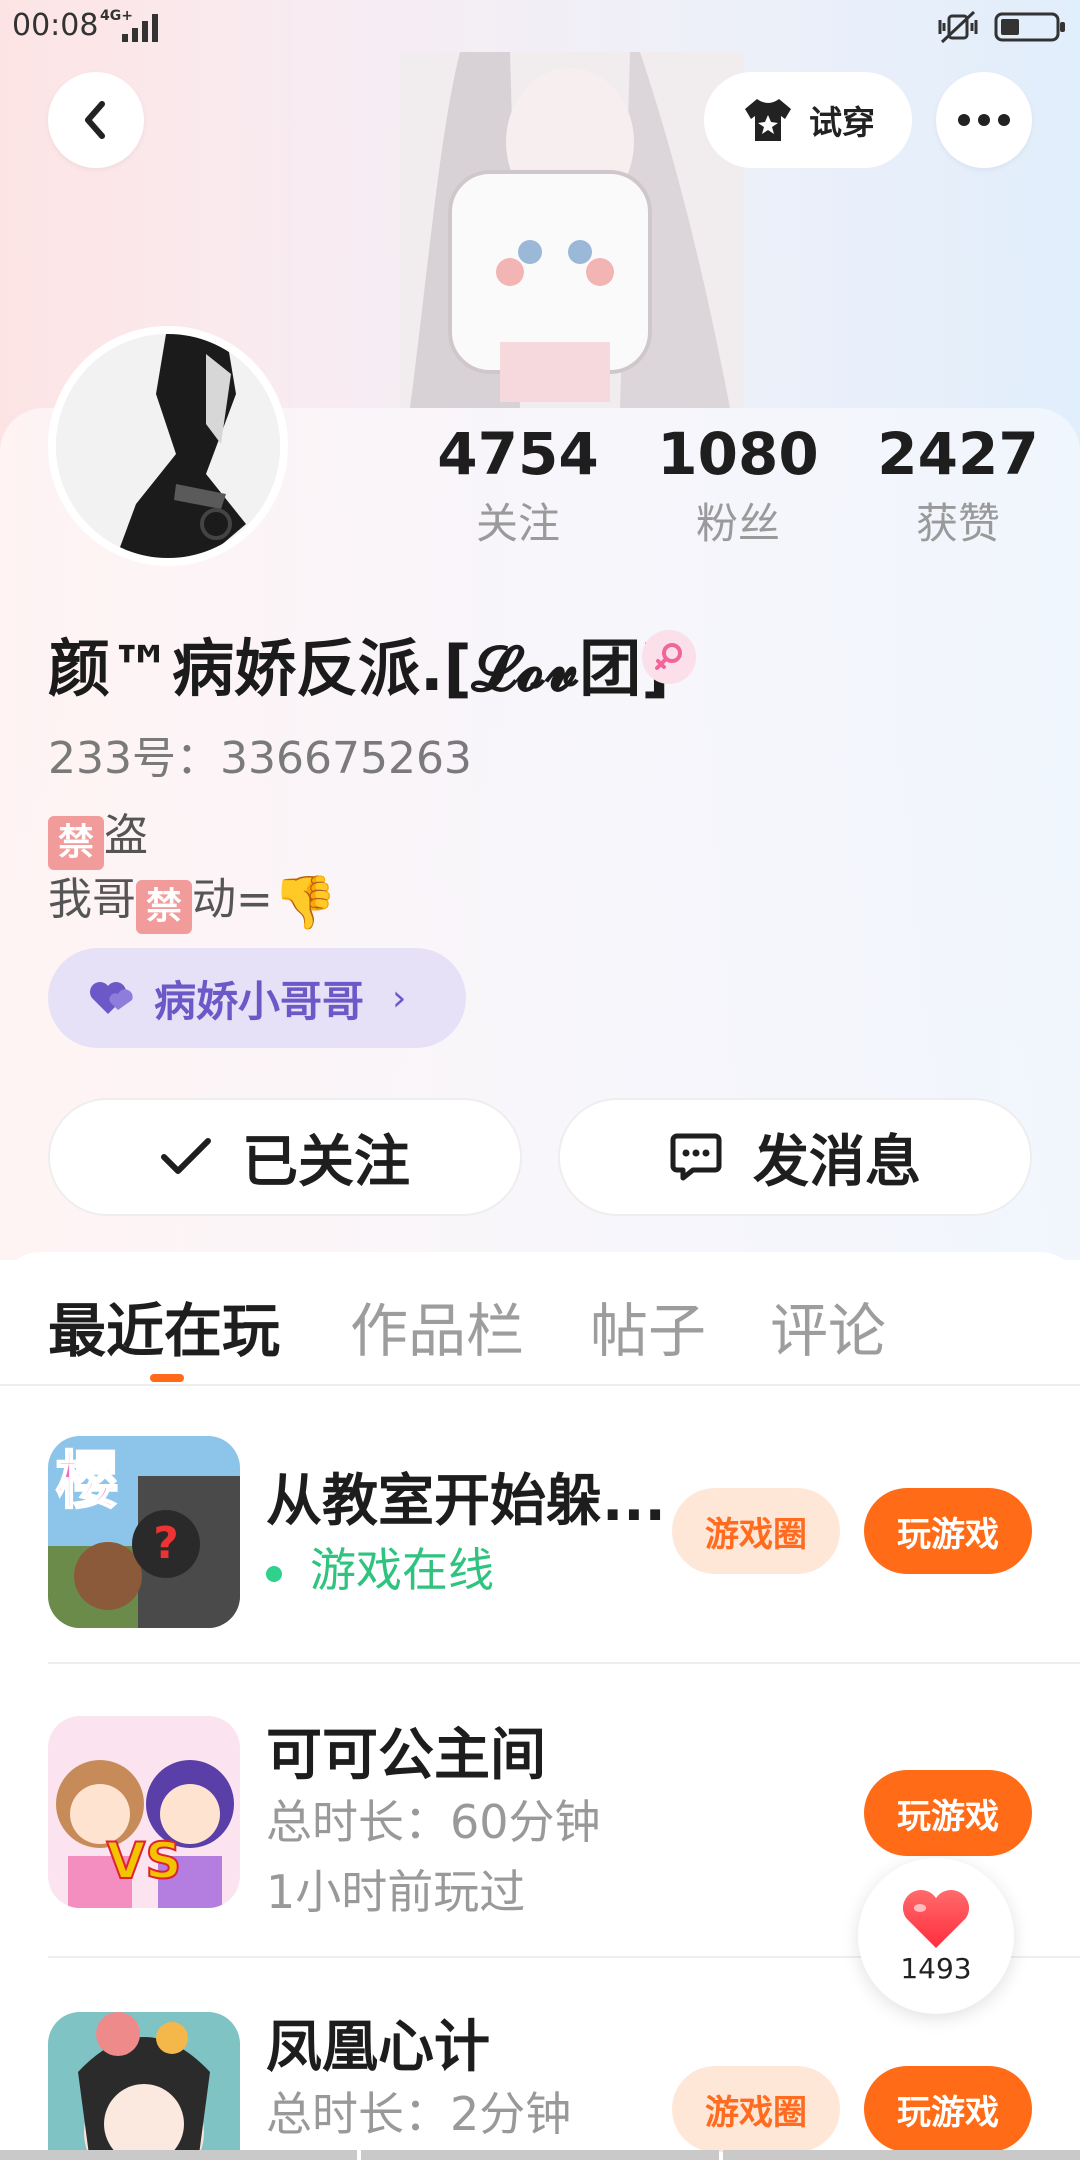 The image size is (1080, 2160). I want to click on chevron-left-icon, so click(95, 120).